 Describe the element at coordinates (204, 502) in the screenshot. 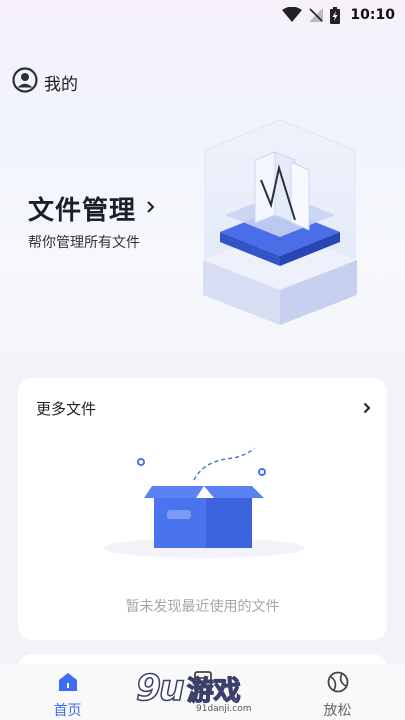

I see `empty-box-illustration` at that location.